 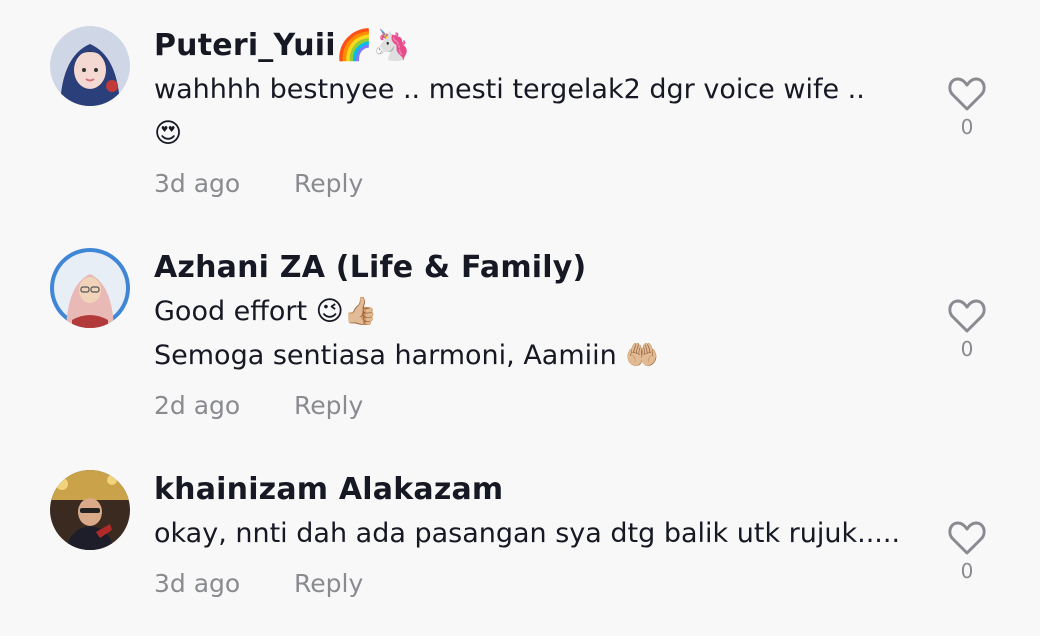 What do you see at coordinates (534, 46) in the screenshot?
I see `comment-username: Puteri_Yuii🌈🦄` at bounding box center [534, 46].